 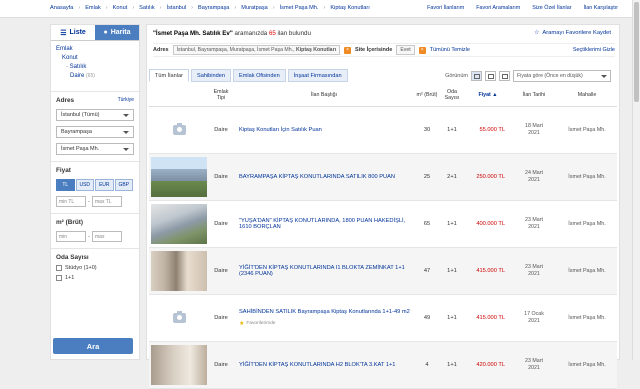 What do you see at coordinates (254, 8) in the screenshot?
I see `breadcrumb-item: Muratpaşa` at bounding box center [254, 8].